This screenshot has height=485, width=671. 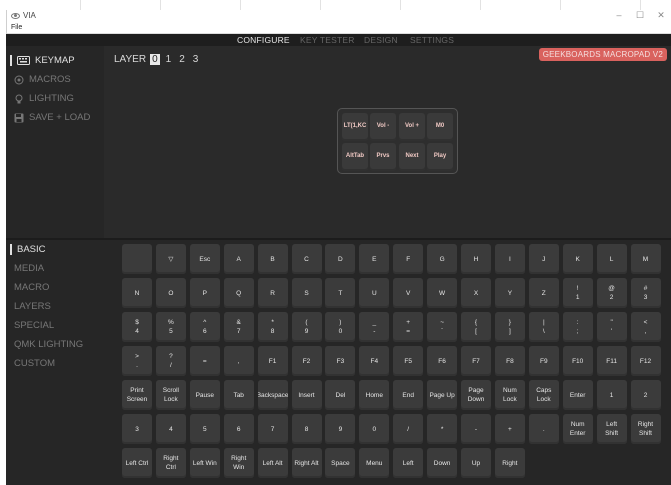 What do you see at coordinates (170, 463) in the screenshot?
I see `keycode-key: Right Ctrl` at bounding box center [170, 463].